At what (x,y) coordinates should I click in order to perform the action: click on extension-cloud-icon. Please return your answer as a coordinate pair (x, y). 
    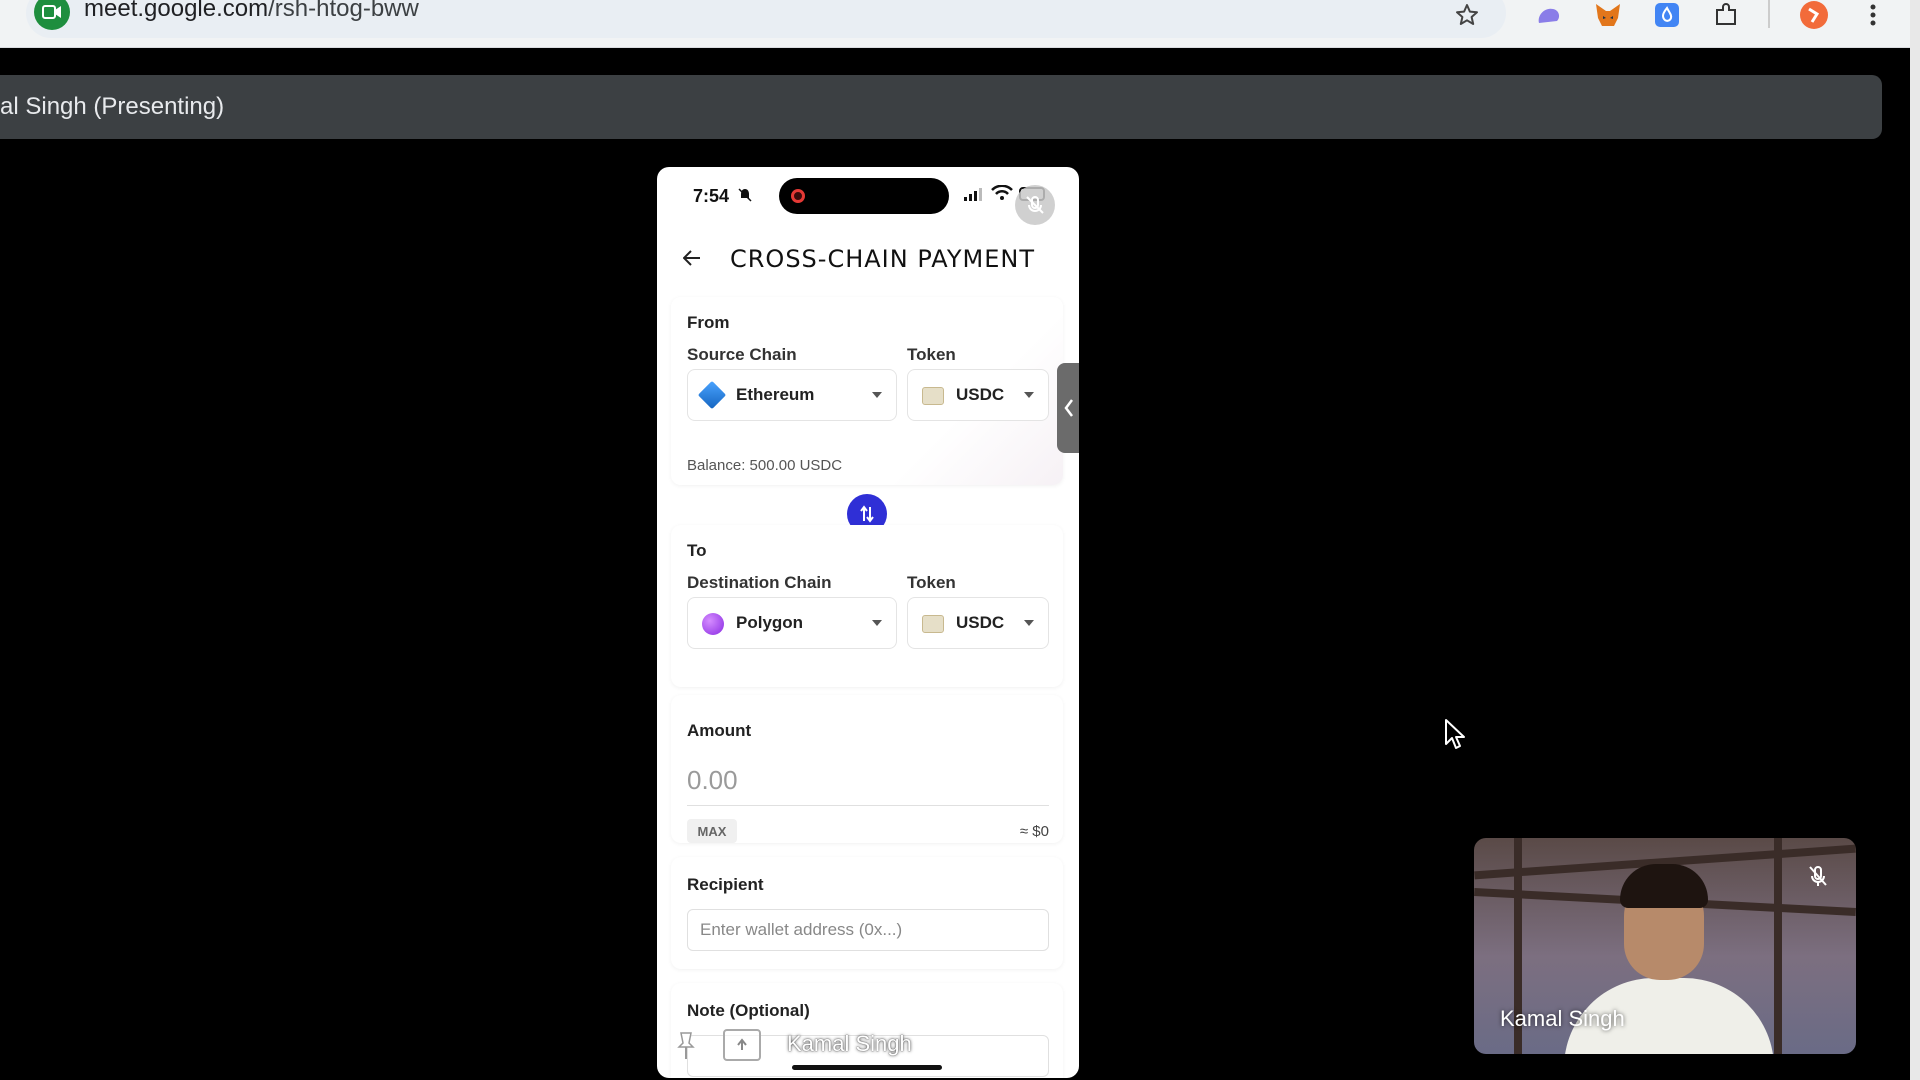
    Looking at the image, I should click on (1549, 15).